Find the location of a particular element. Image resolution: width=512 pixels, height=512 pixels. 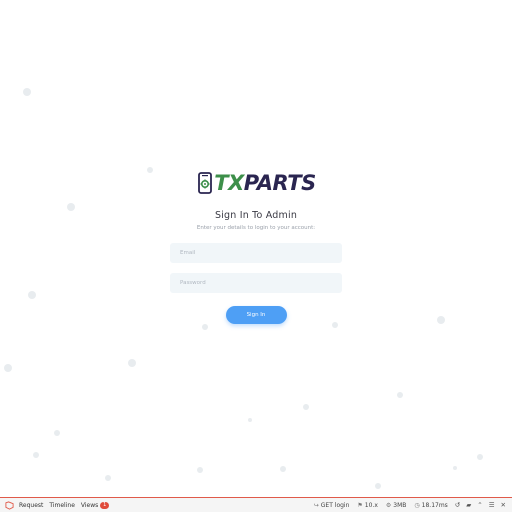

history-icon: ↺ is located at coordinates (457, 505).